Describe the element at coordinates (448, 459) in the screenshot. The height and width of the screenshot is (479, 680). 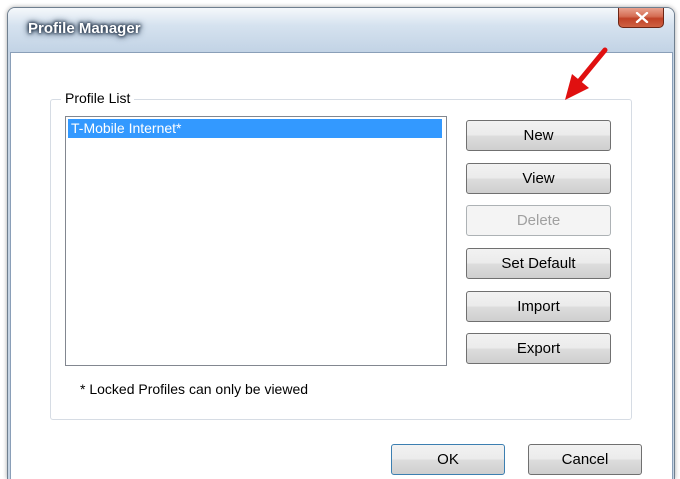
I see `ok-button: OK` at that location.